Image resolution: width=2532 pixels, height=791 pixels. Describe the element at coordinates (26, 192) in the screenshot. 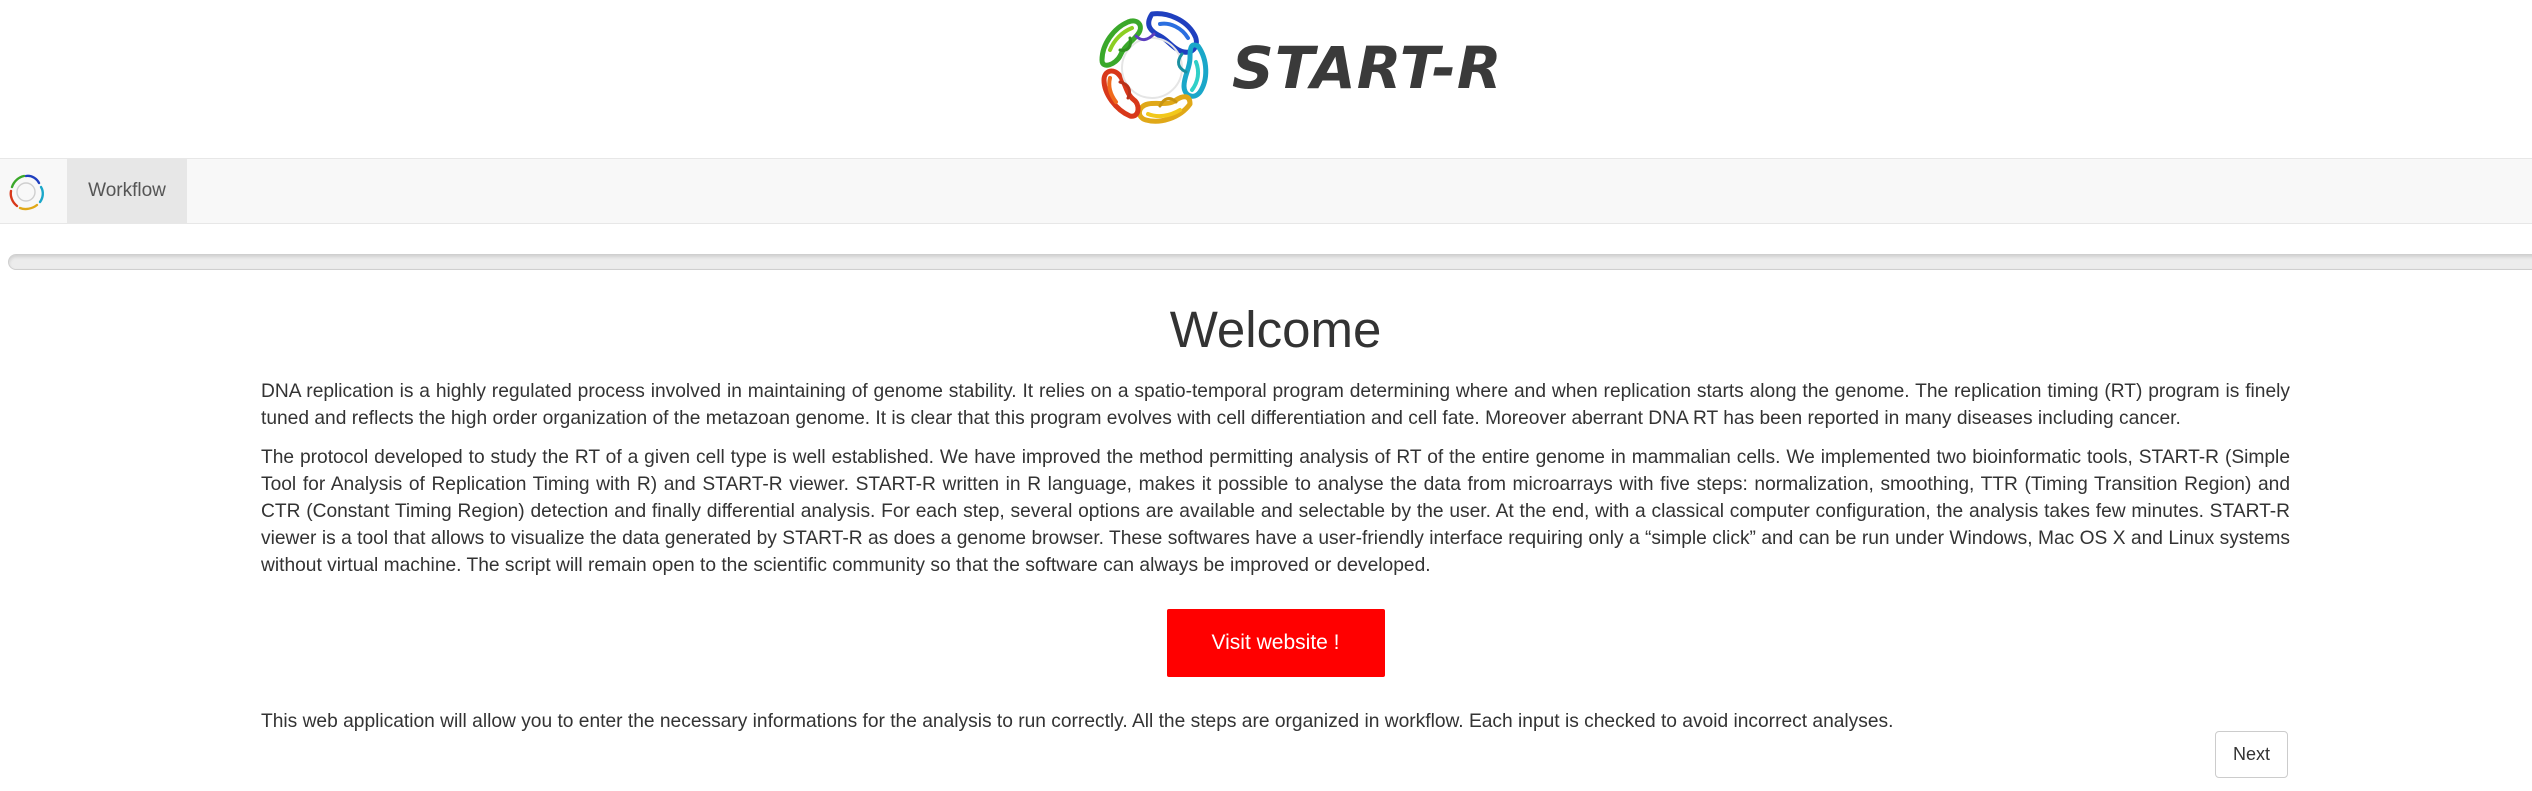

I see `protein-ring-brand-icon` at that location.